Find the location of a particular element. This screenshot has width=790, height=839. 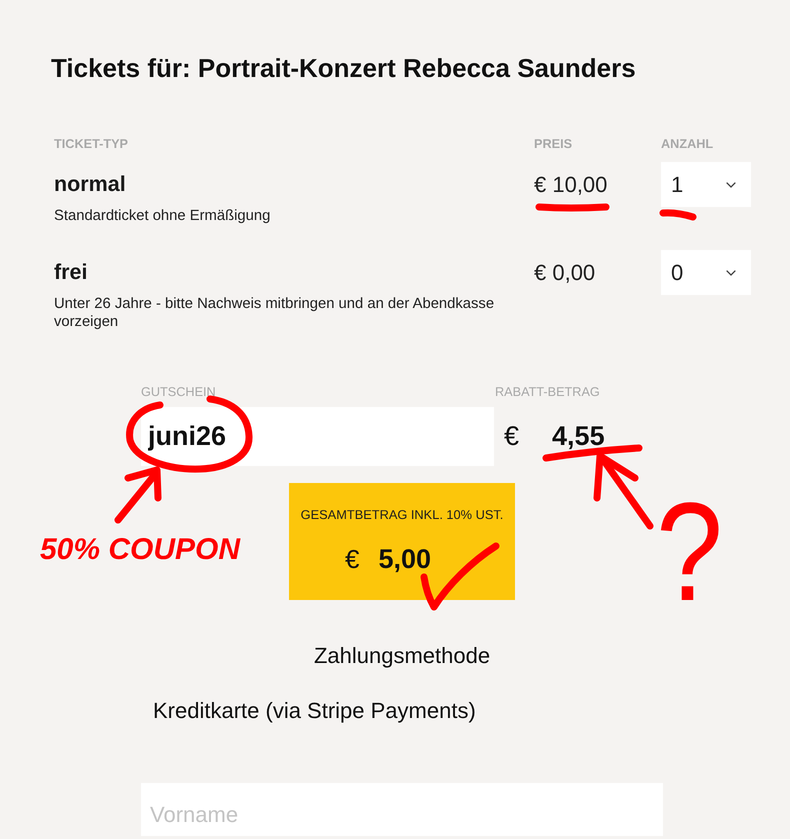

quantity-select: 1 is located at coordinates (706, 184).